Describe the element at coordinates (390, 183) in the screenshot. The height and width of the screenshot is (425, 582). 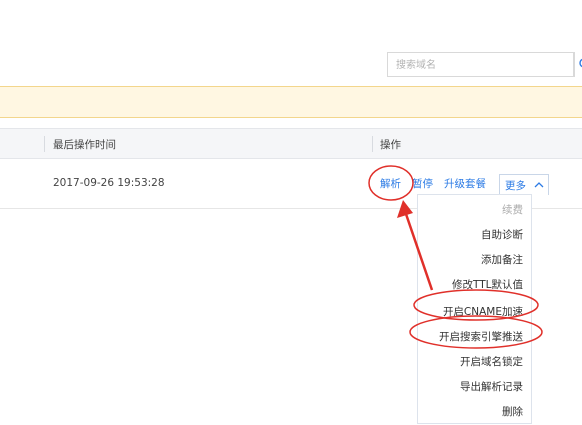
I see `resolve-link: 解析` at that location.